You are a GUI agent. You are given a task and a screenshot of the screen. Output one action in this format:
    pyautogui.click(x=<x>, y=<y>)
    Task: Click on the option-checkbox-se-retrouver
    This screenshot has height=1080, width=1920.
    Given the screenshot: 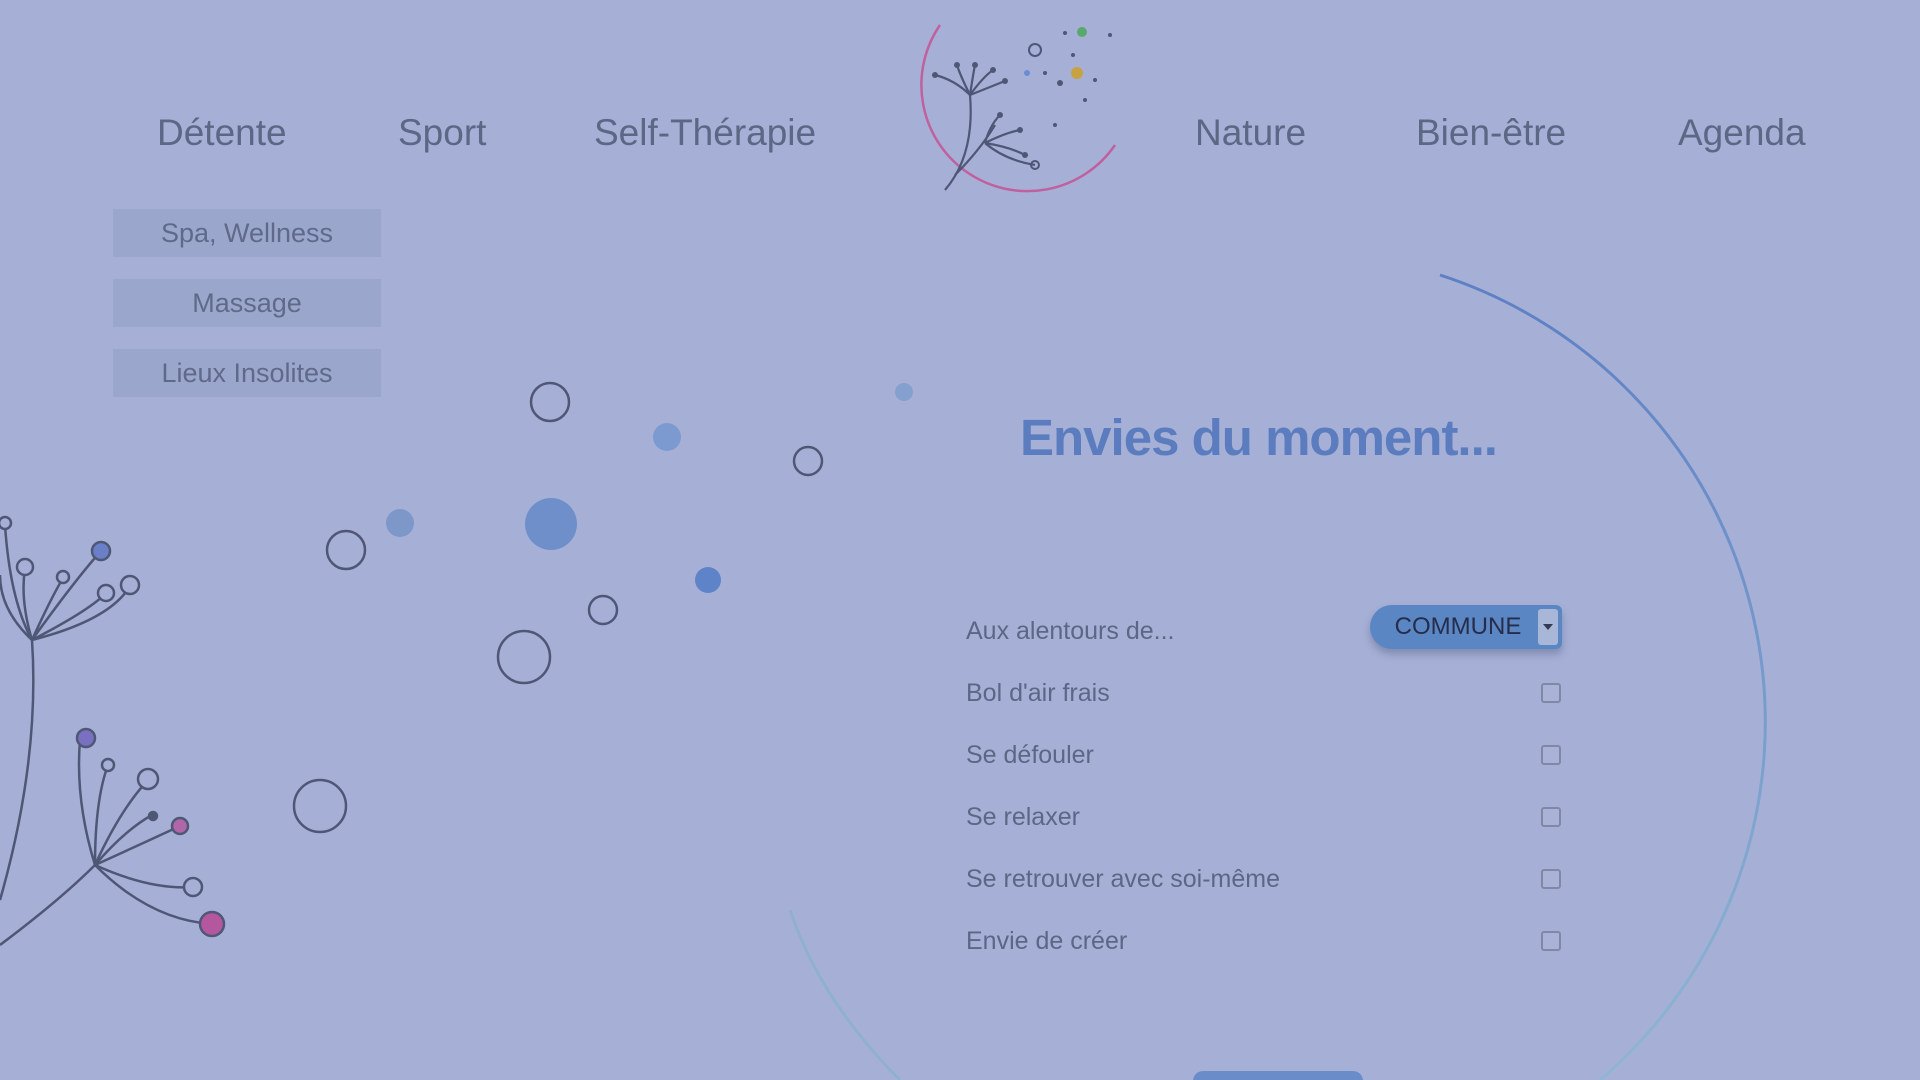 What is the action you would take?
    pyautogui.click(x=1551, y=879)
    